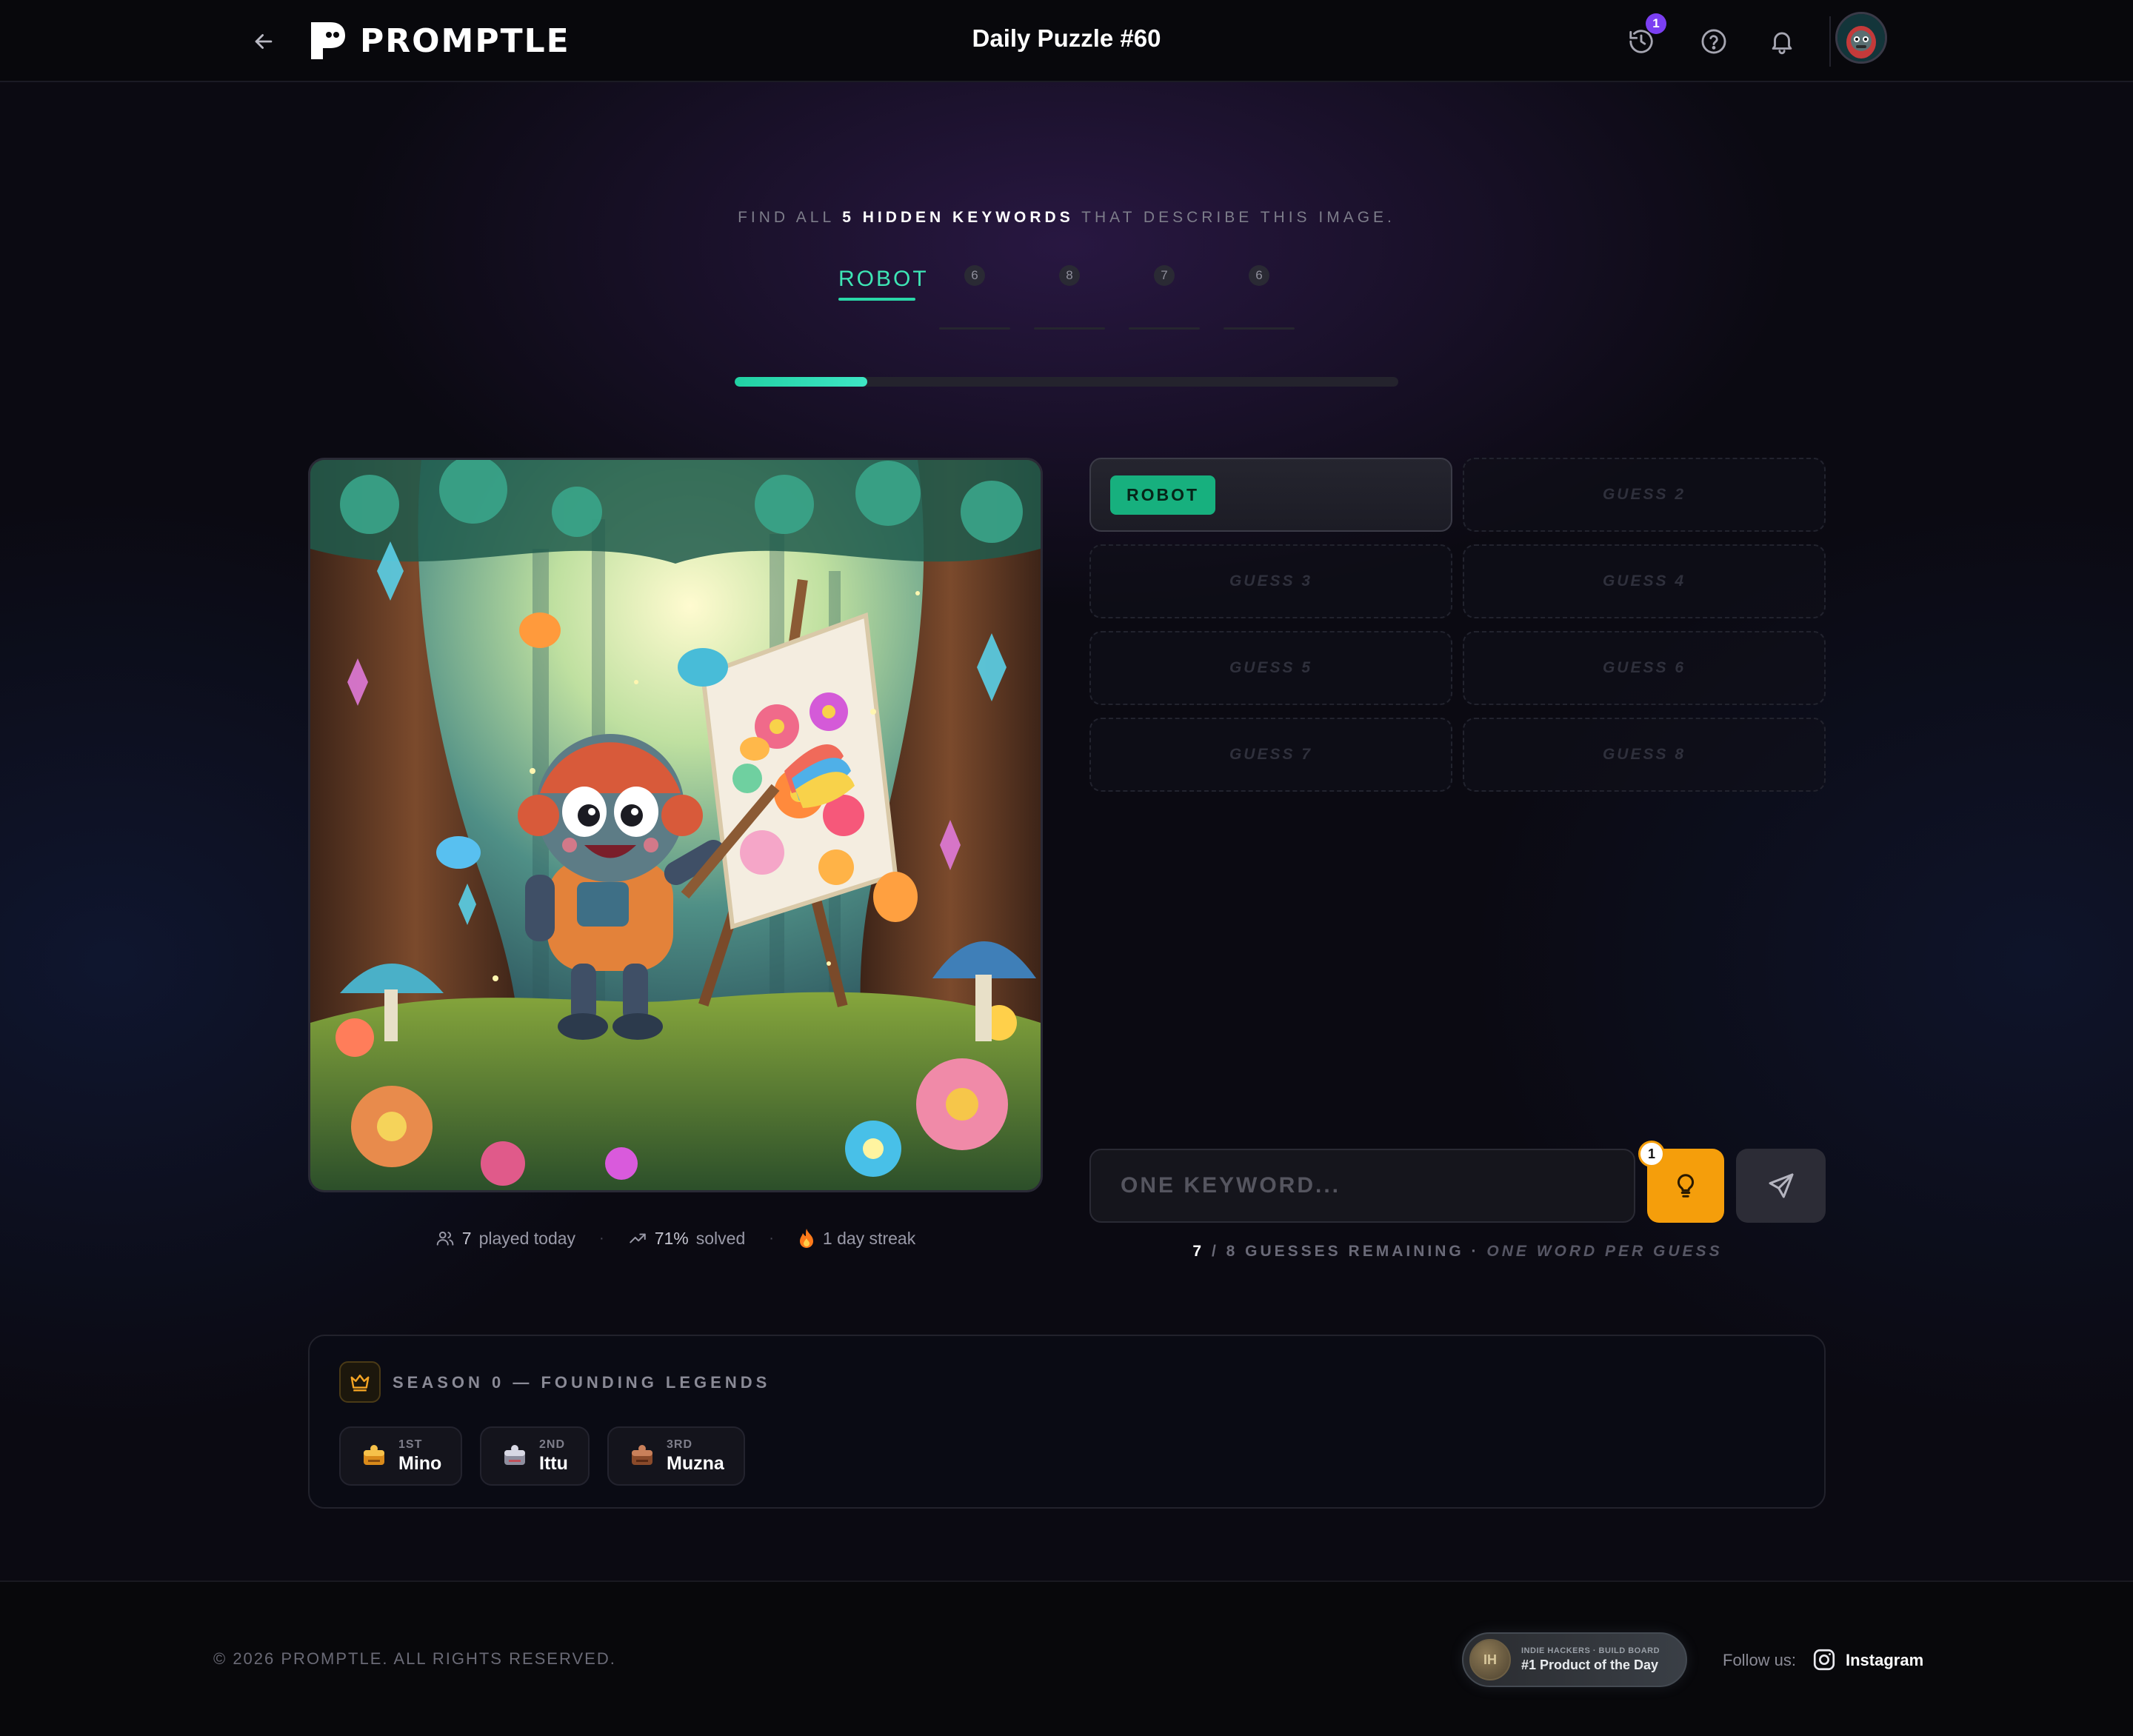  What do you see at coordinates (1644, 668) in the screenshot?
I see `guess-slot: GUESS 6` at bounding box center [1644, 668].